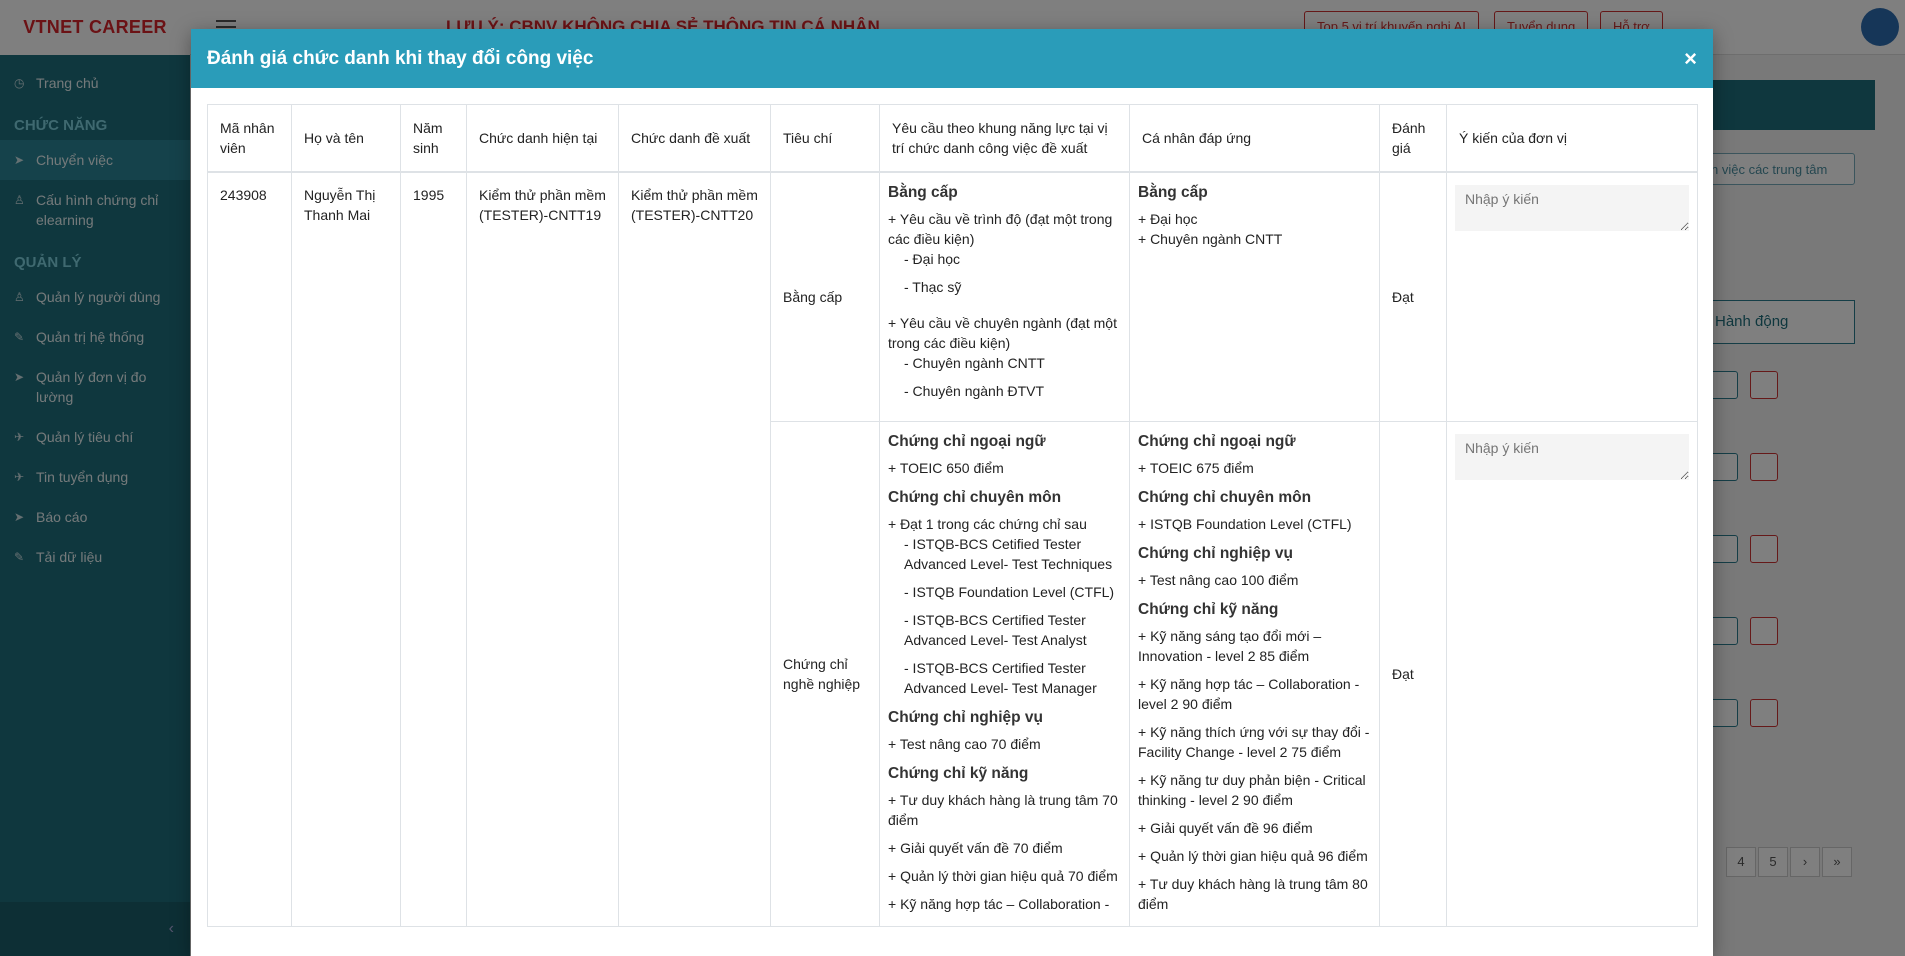  Describe the element at coordinates (1003, 810) in the screenshot. I see `requirement-line: + Tư duy khách hàng là trung tâm 70 điểm` at that location.